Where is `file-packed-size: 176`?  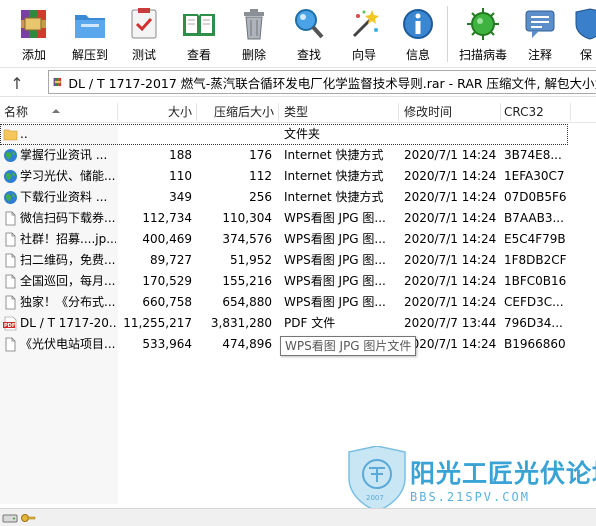
file-packed-size: 176 is located at coordinates (260, 155).